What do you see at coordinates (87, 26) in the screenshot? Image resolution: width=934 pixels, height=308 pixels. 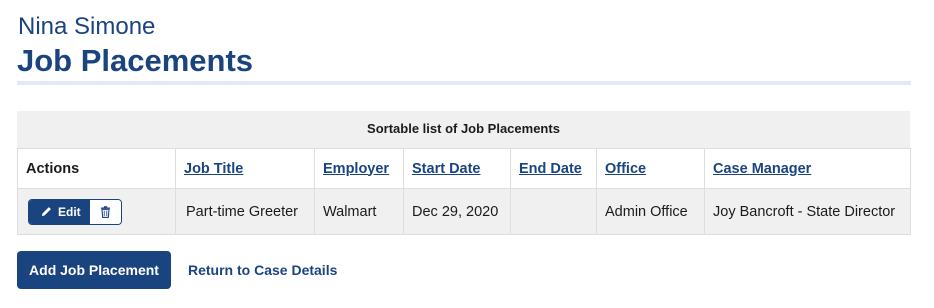 I see `client-name: Nina Simone` at bounding box center [87, 26].